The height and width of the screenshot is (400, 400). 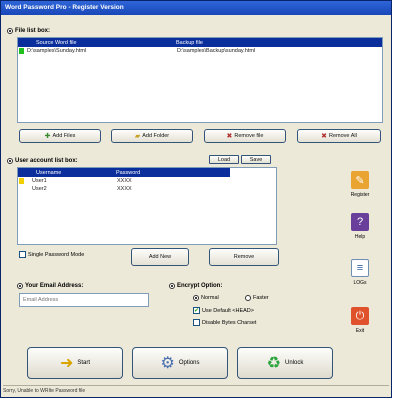 What do you see at coordinates (224, 159) in the screenshot?
I see `load-button: Load` at bounding box center [224, 159].